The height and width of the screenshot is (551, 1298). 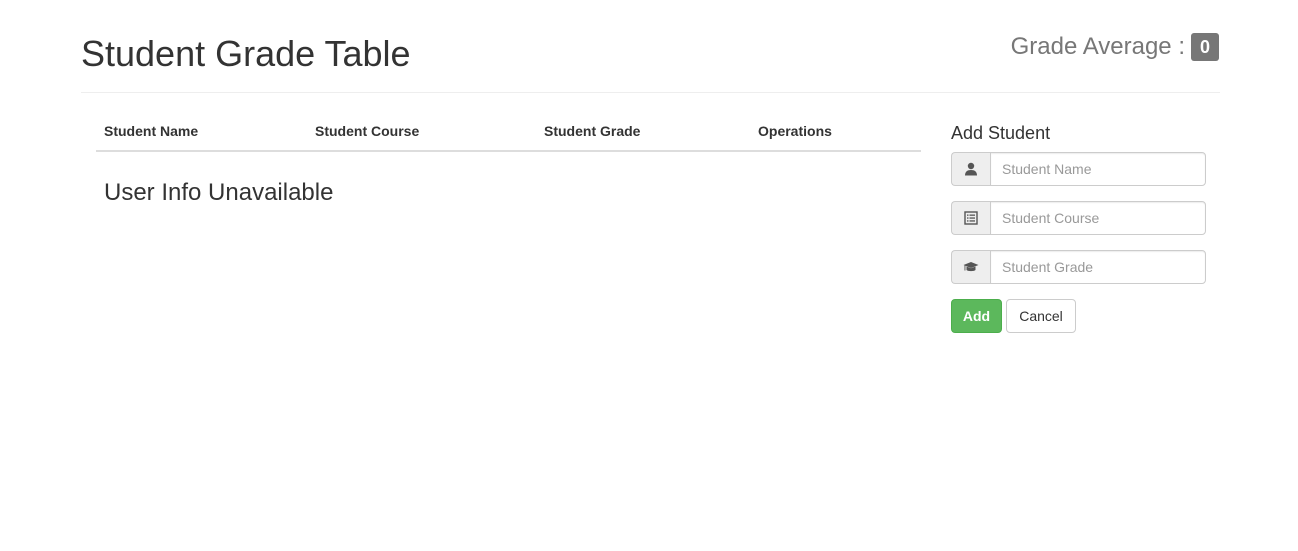 What do you see at coordinates (246, 53) in the screenshot?
I see `page-title: Student Grade Table` at bounding box center [246, 53].